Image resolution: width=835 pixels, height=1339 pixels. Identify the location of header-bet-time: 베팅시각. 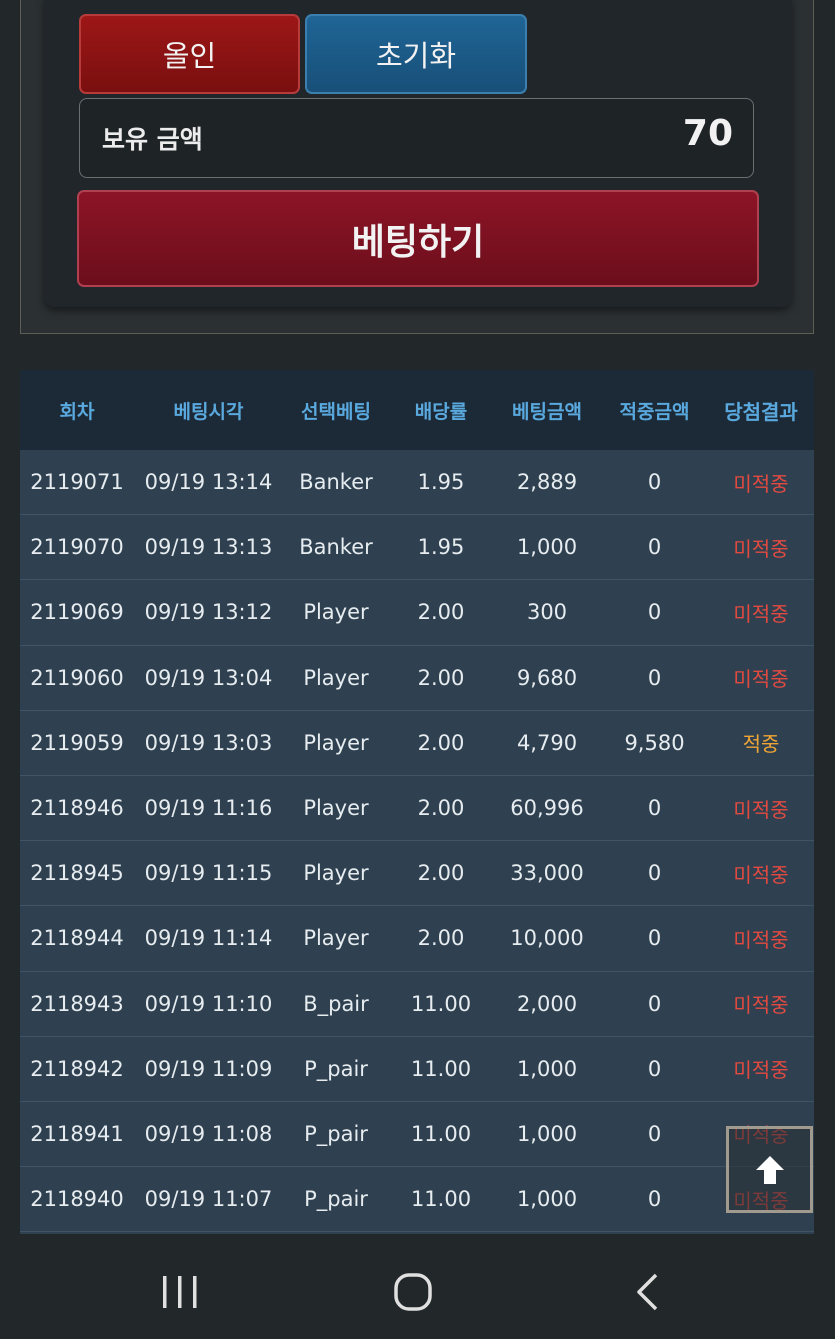
(208, 411).